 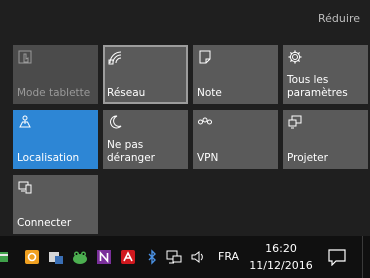 What do you see at coordinates (295, 57) in the screenshot?
I see `settings-gear-icon` at bounding box center [295, 57].